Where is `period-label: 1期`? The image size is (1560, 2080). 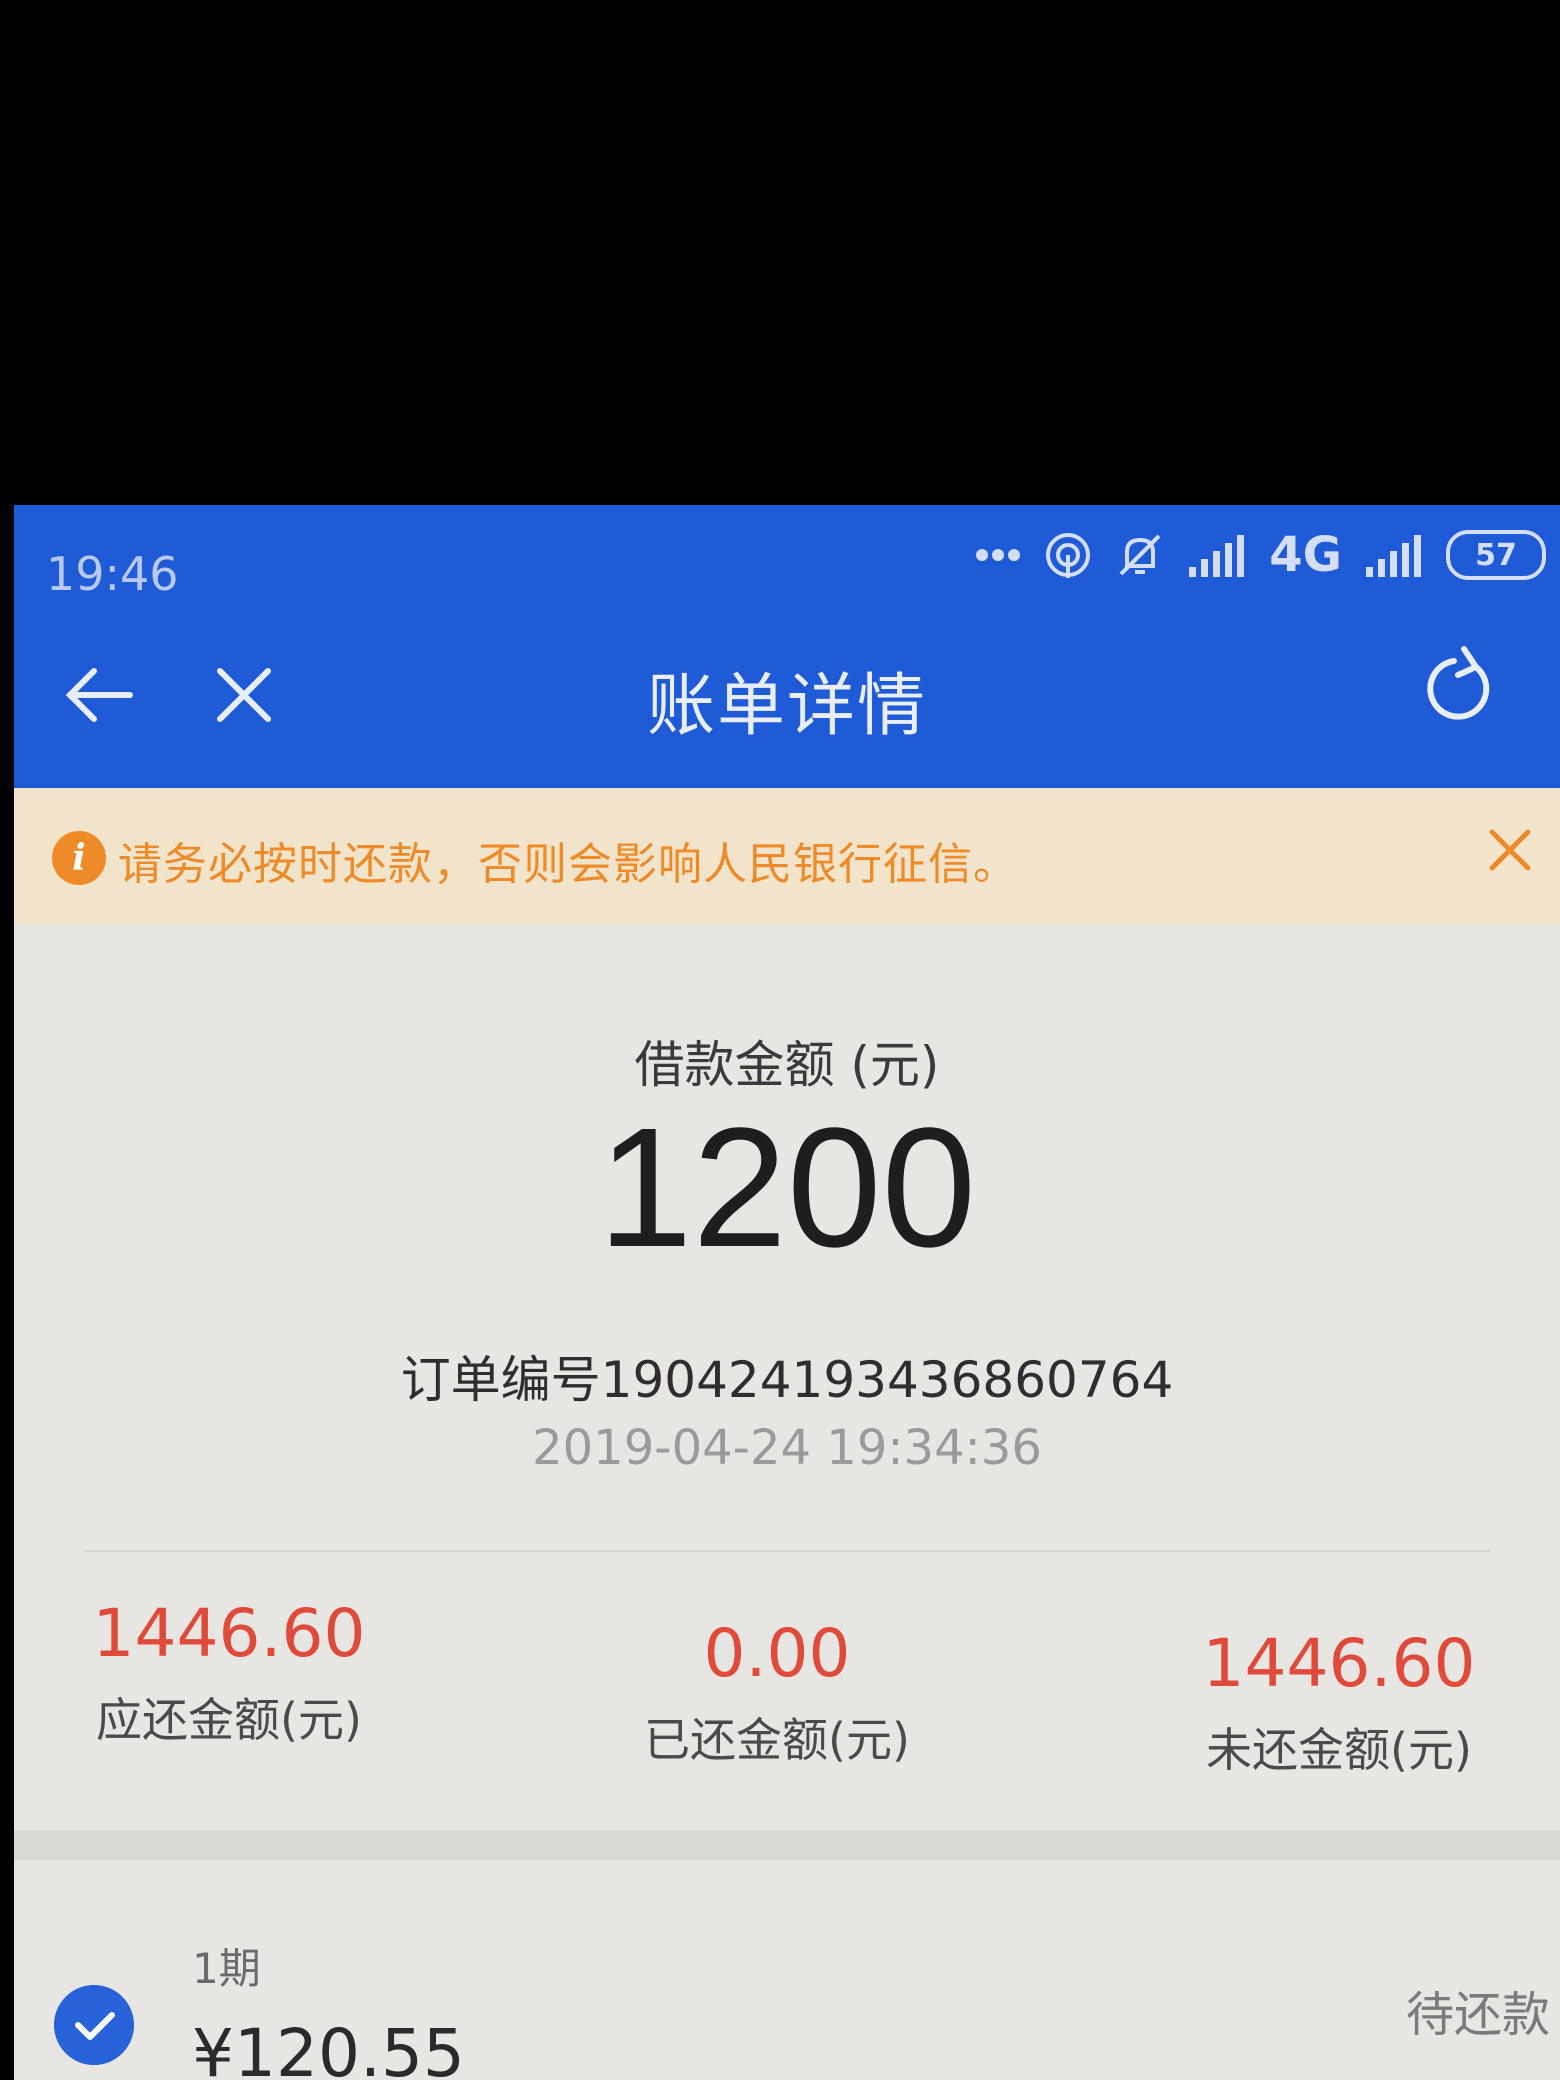 period-label: 1期 is located at coordinates (226, 1968).